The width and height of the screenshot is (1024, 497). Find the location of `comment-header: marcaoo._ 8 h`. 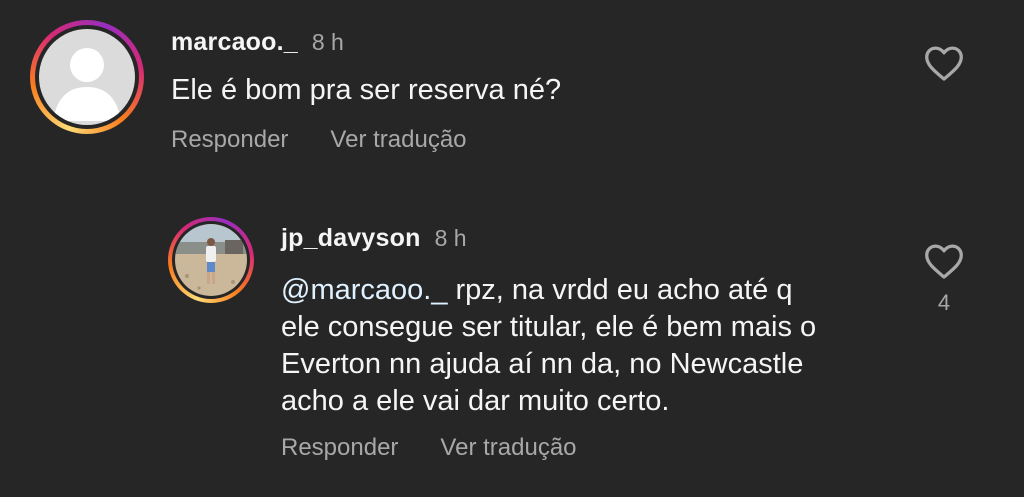

comment-header: marcaoo._ 8 h is located at coordinates (257, 42).